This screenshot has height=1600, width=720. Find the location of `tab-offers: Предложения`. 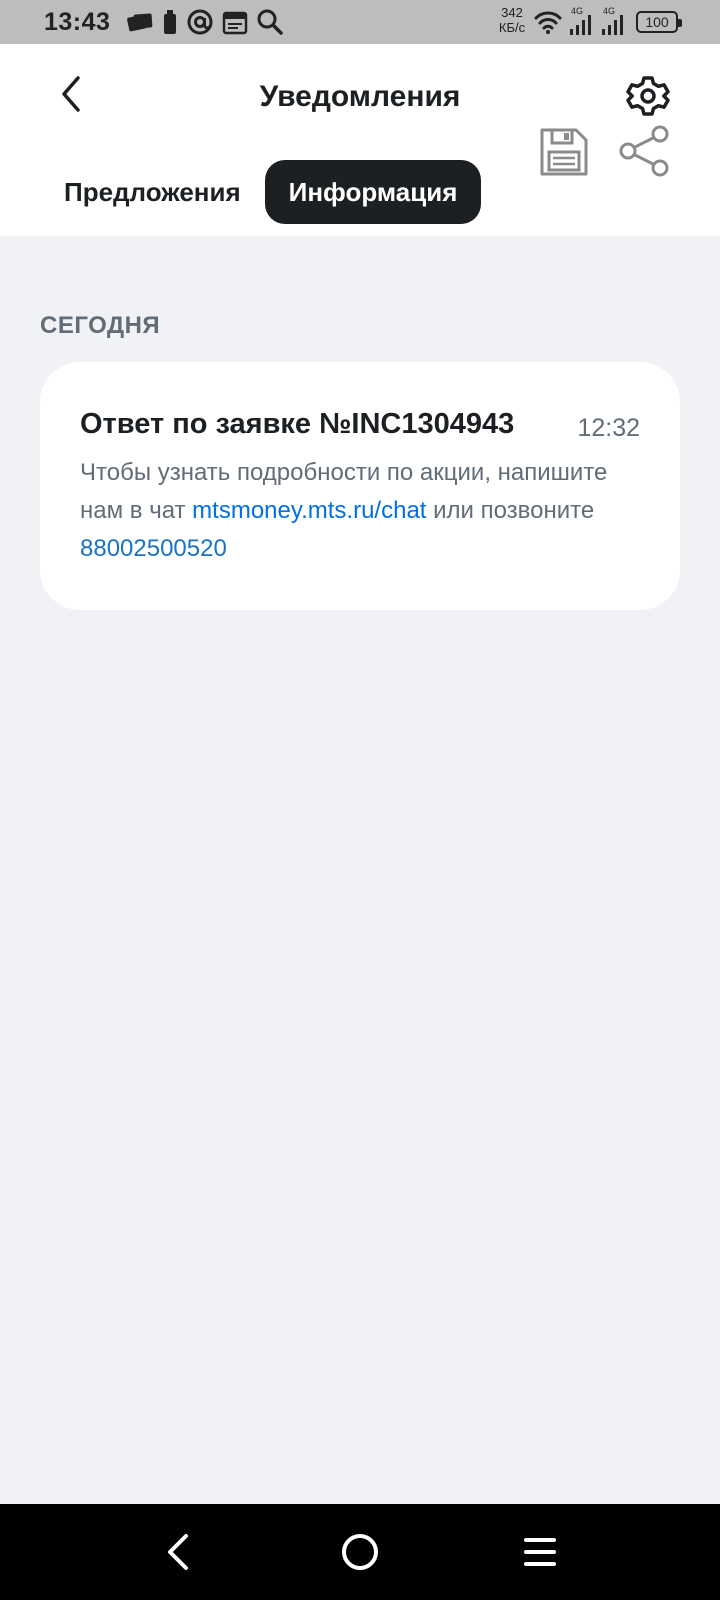

tab-offers: Предложения is located at coordinates (152, 192).